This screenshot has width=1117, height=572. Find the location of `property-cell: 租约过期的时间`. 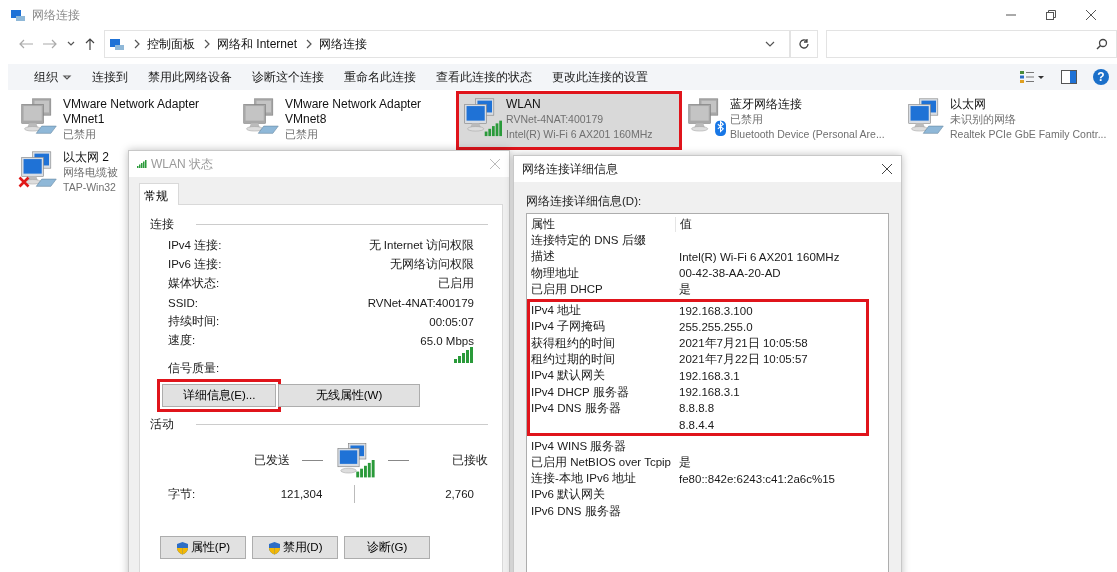

property-cell: 租约过期的时间 is located at coordinates (573, 359).